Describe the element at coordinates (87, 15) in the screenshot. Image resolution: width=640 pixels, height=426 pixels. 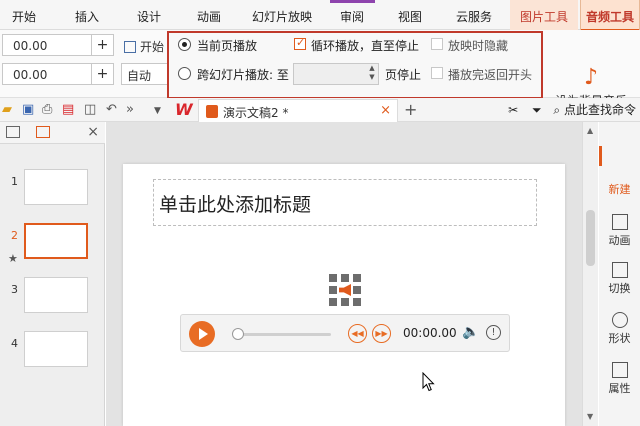
I see `tab-insert: 插入` at that location.